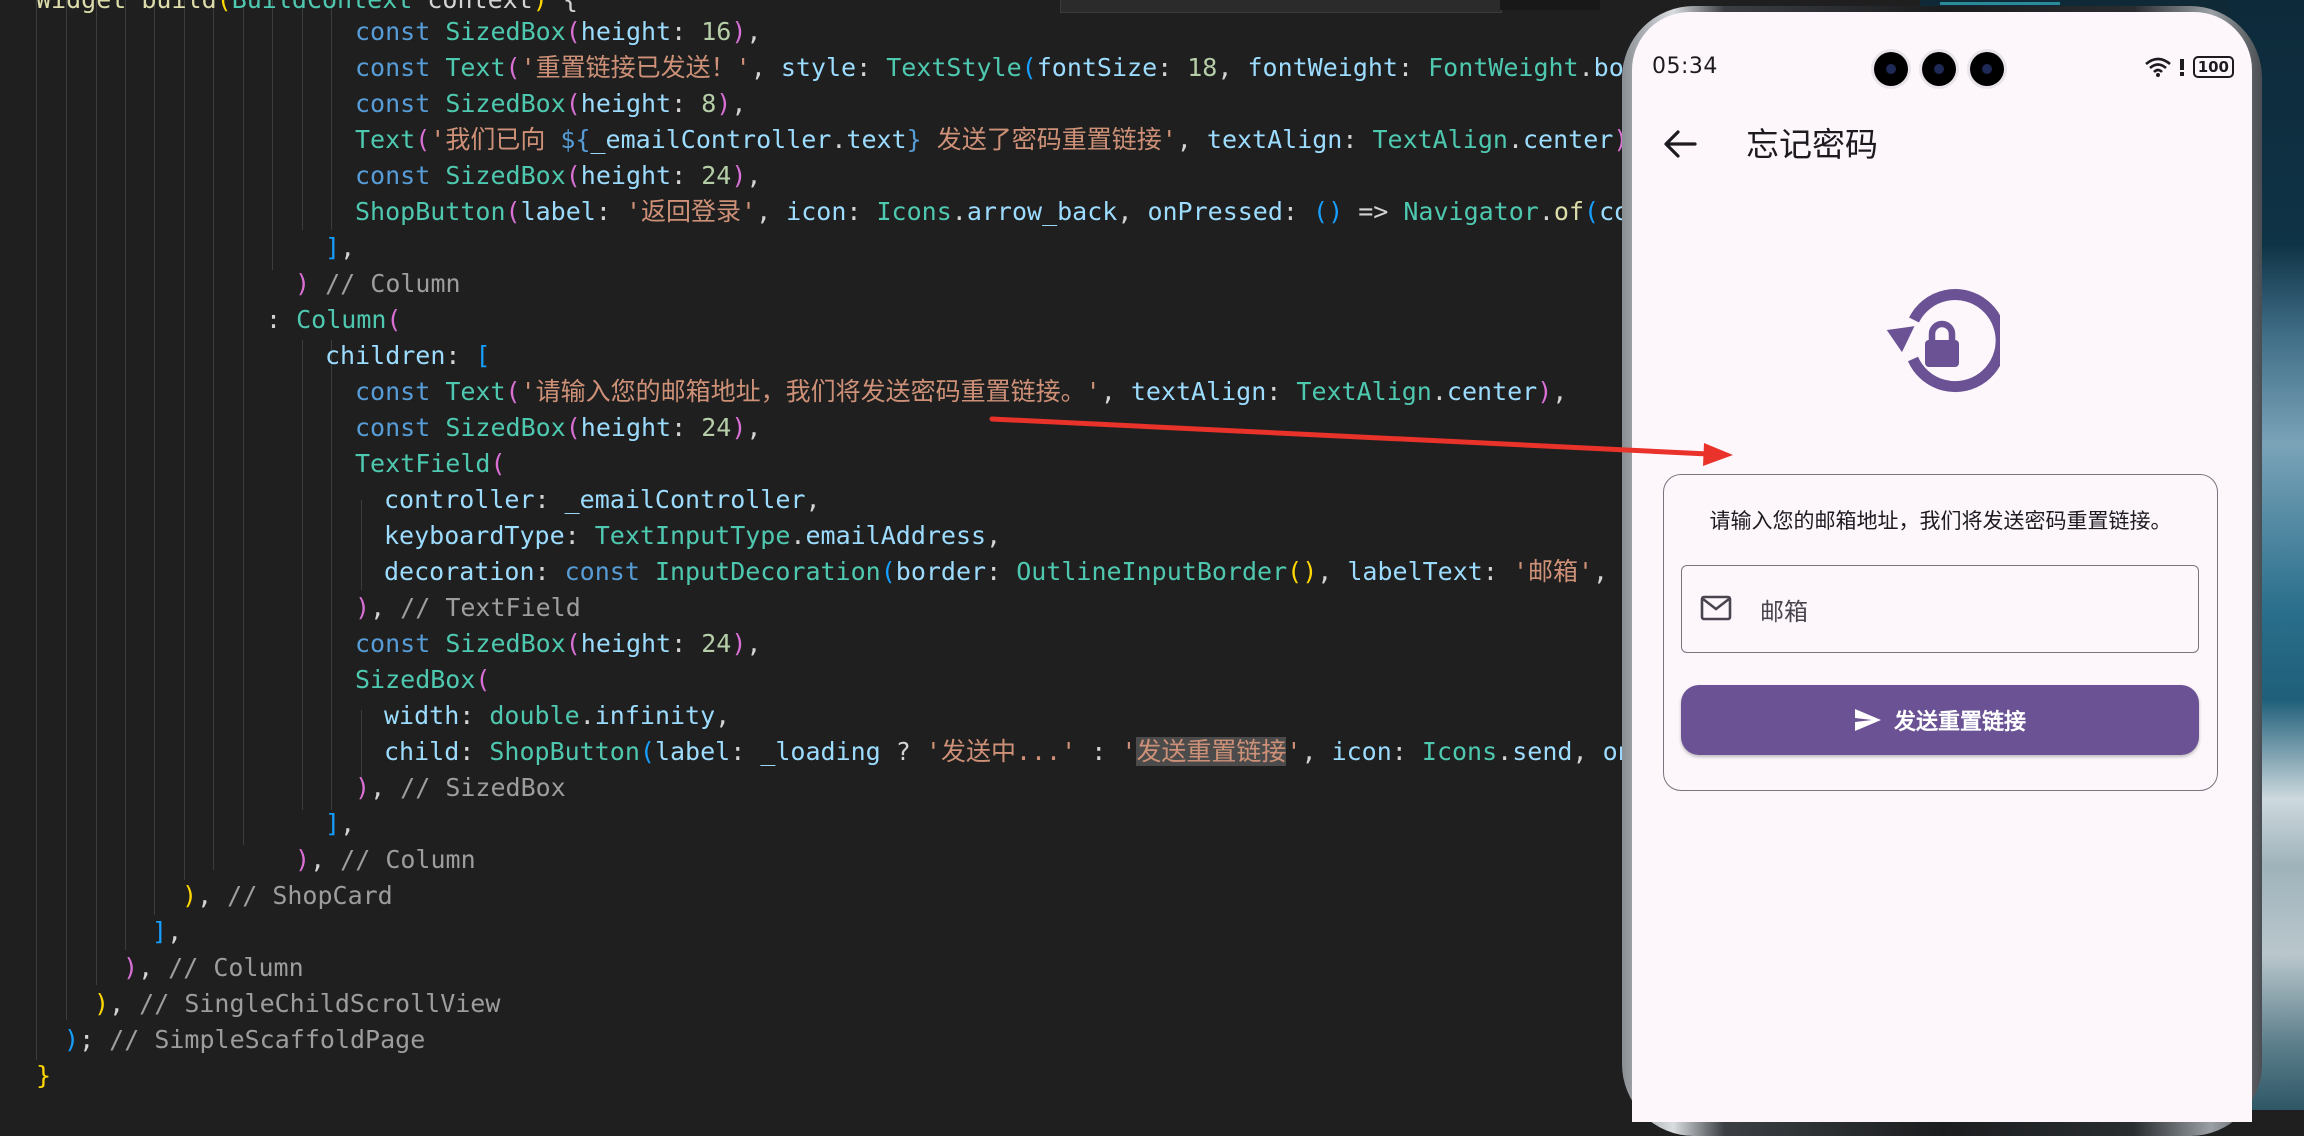 This screenshot has width=2304, height=1136. I want to click on annotation-arrow, so click(1361, 441).